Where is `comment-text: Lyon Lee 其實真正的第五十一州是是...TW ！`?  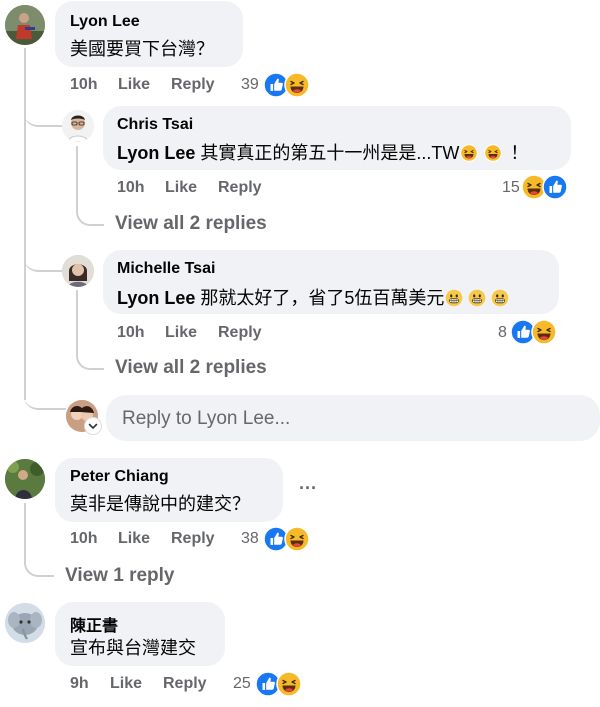 comment-text: Lyon Lee 其實真正的第五十一州是是...TW ！ is located at coordinates (322, 152).